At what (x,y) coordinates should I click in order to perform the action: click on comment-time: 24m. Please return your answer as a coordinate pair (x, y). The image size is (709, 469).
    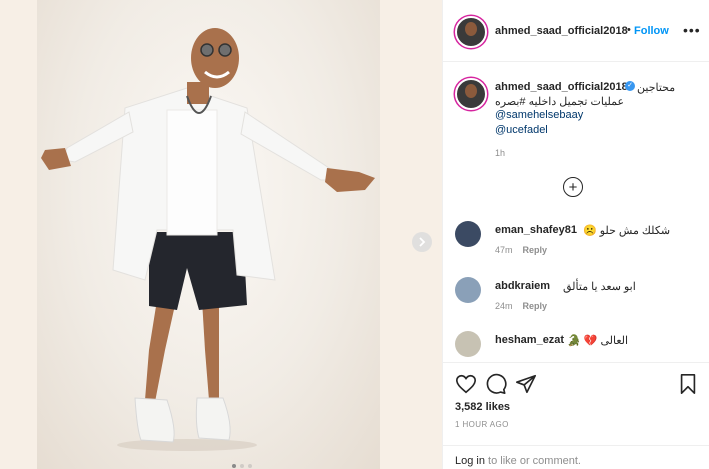
    Looking at the image, I should click on (504, 306).